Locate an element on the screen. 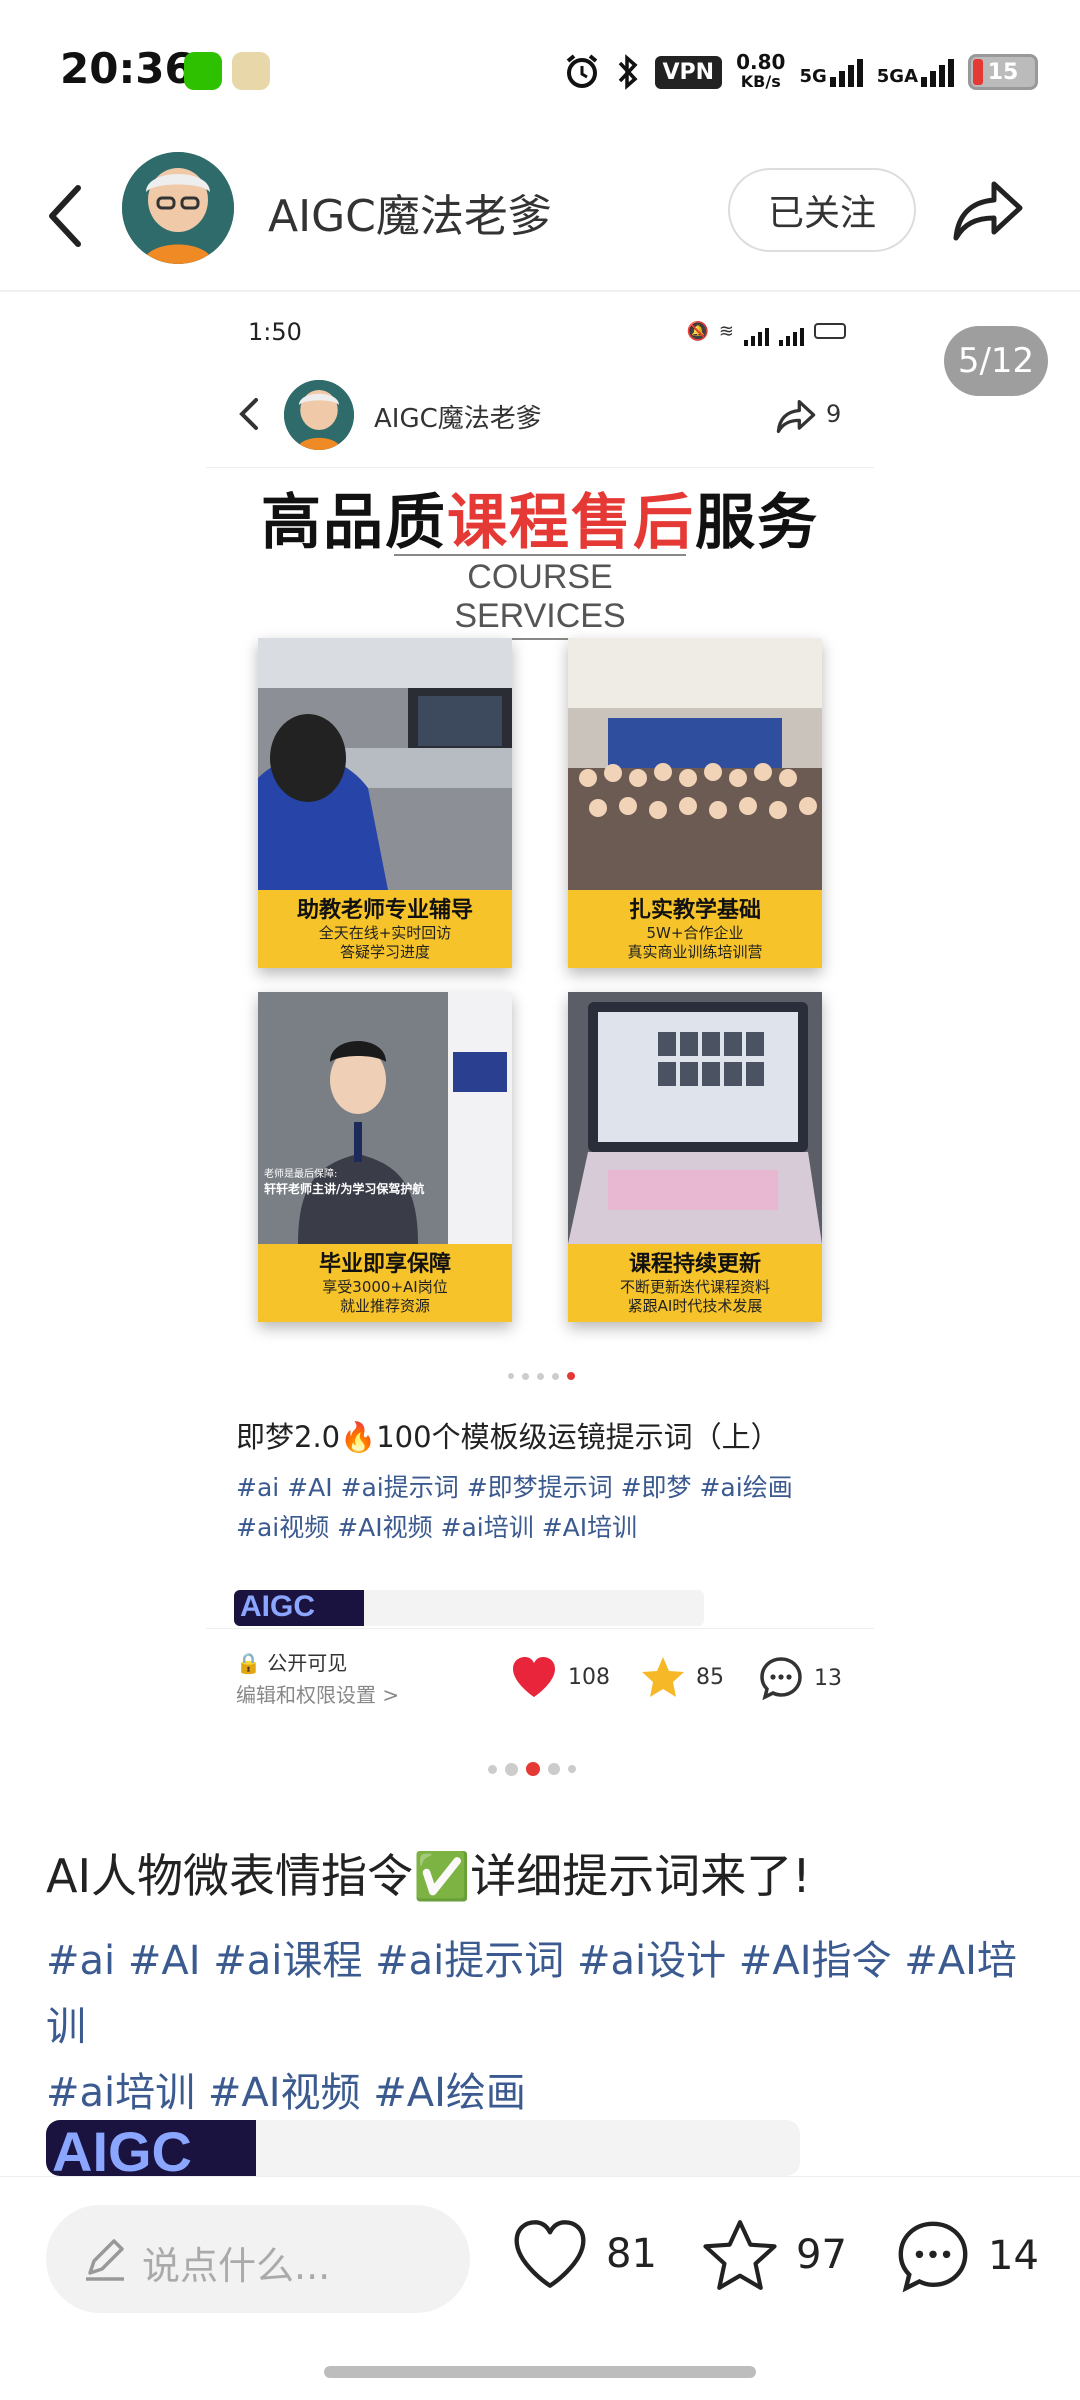  inner-carousel-dots is located at coordinates (541, 1376).